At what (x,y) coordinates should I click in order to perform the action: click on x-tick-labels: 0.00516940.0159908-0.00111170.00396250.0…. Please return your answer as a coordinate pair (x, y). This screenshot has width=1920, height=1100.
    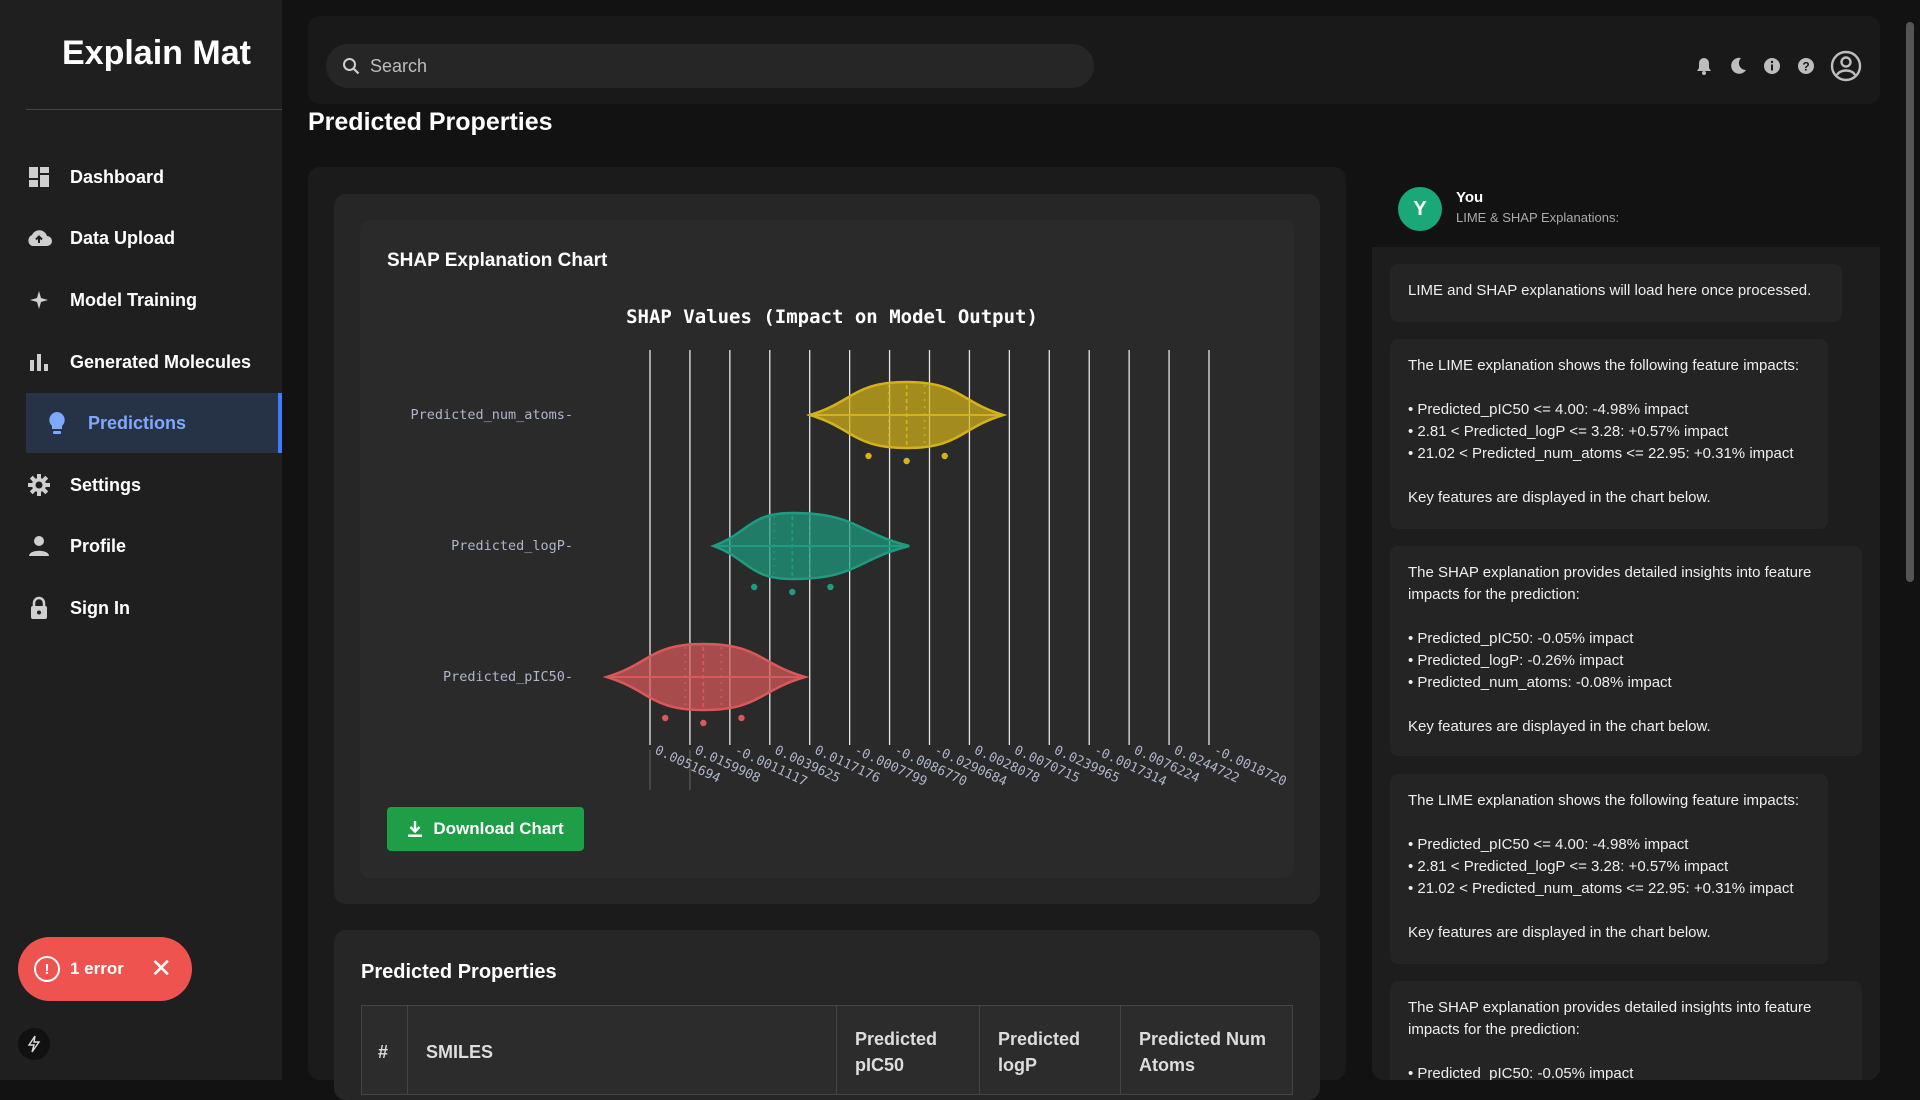
    Looking at the image, I should click on (969, 766).